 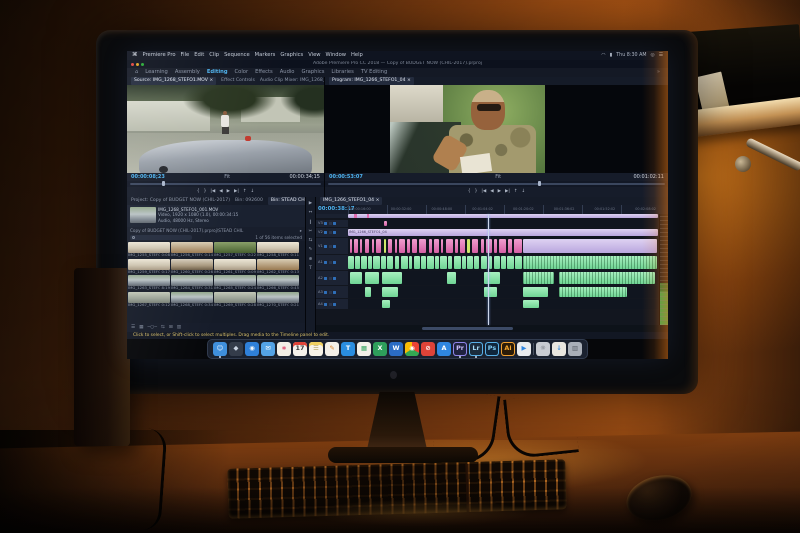 What do you see at coordinates (658, 72) in the screenshot?
I see `workspace-overflow-icon: »` at bounding box center [658, 72].